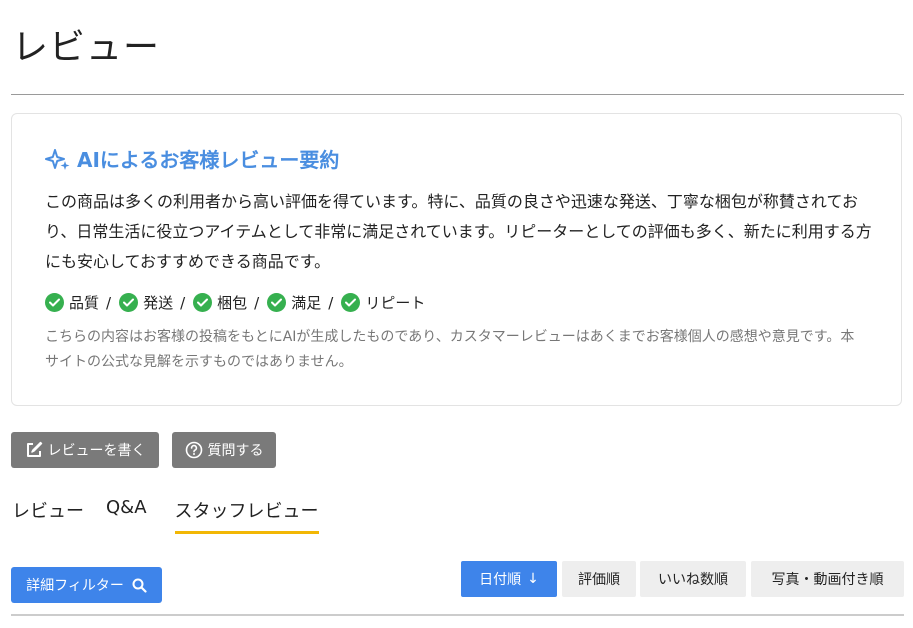 The height and width of the screenshot is (628, 913). Describe the element at coordinates (158, 303) in the screenshot. I see `tag-label: 発送` at that location.